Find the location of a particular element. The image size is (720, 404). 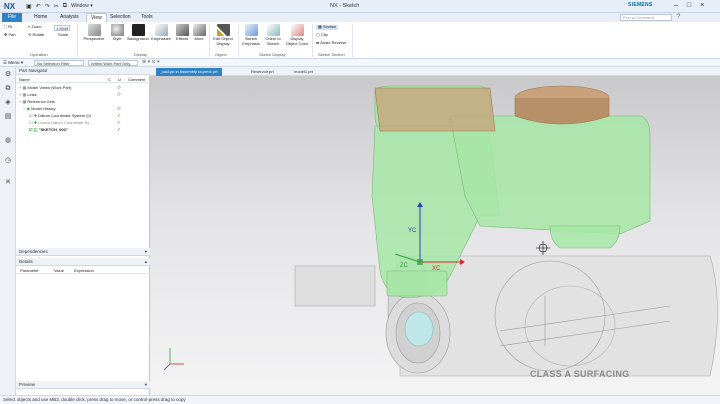

tree-row: − ◉ Model History is located at coordinates (39, 109).